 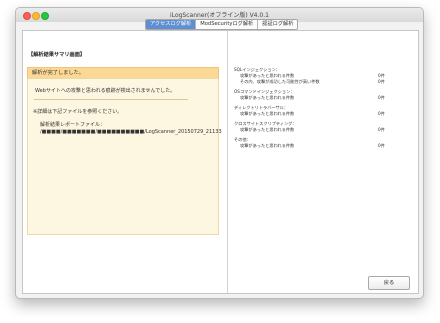 What do you see at coordinates (280, 81) in the screenshot?
I see `row-label: その内、攻撃が成功した可能性が高い件数` at bounding box center [280, 81].